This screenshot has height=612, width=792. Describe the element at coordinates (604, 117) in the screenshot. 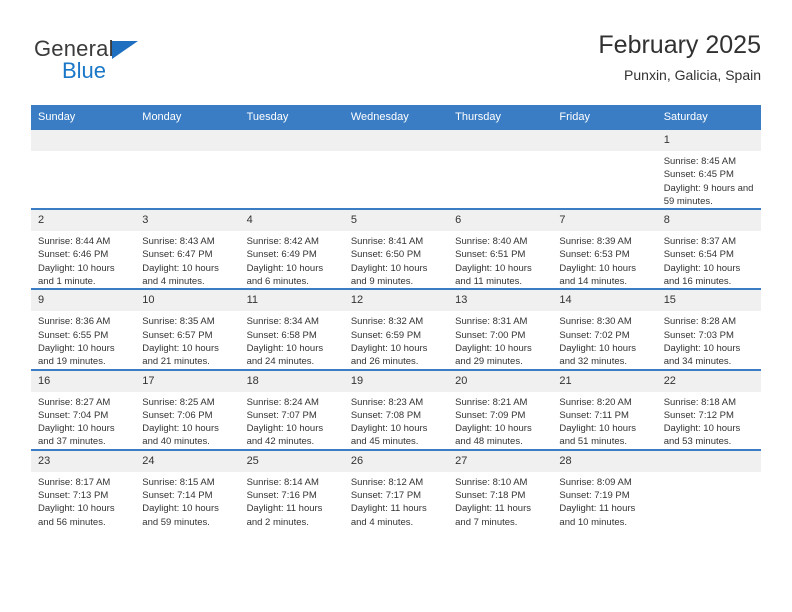

I see `weekday-header-friday: Friday` at that location.